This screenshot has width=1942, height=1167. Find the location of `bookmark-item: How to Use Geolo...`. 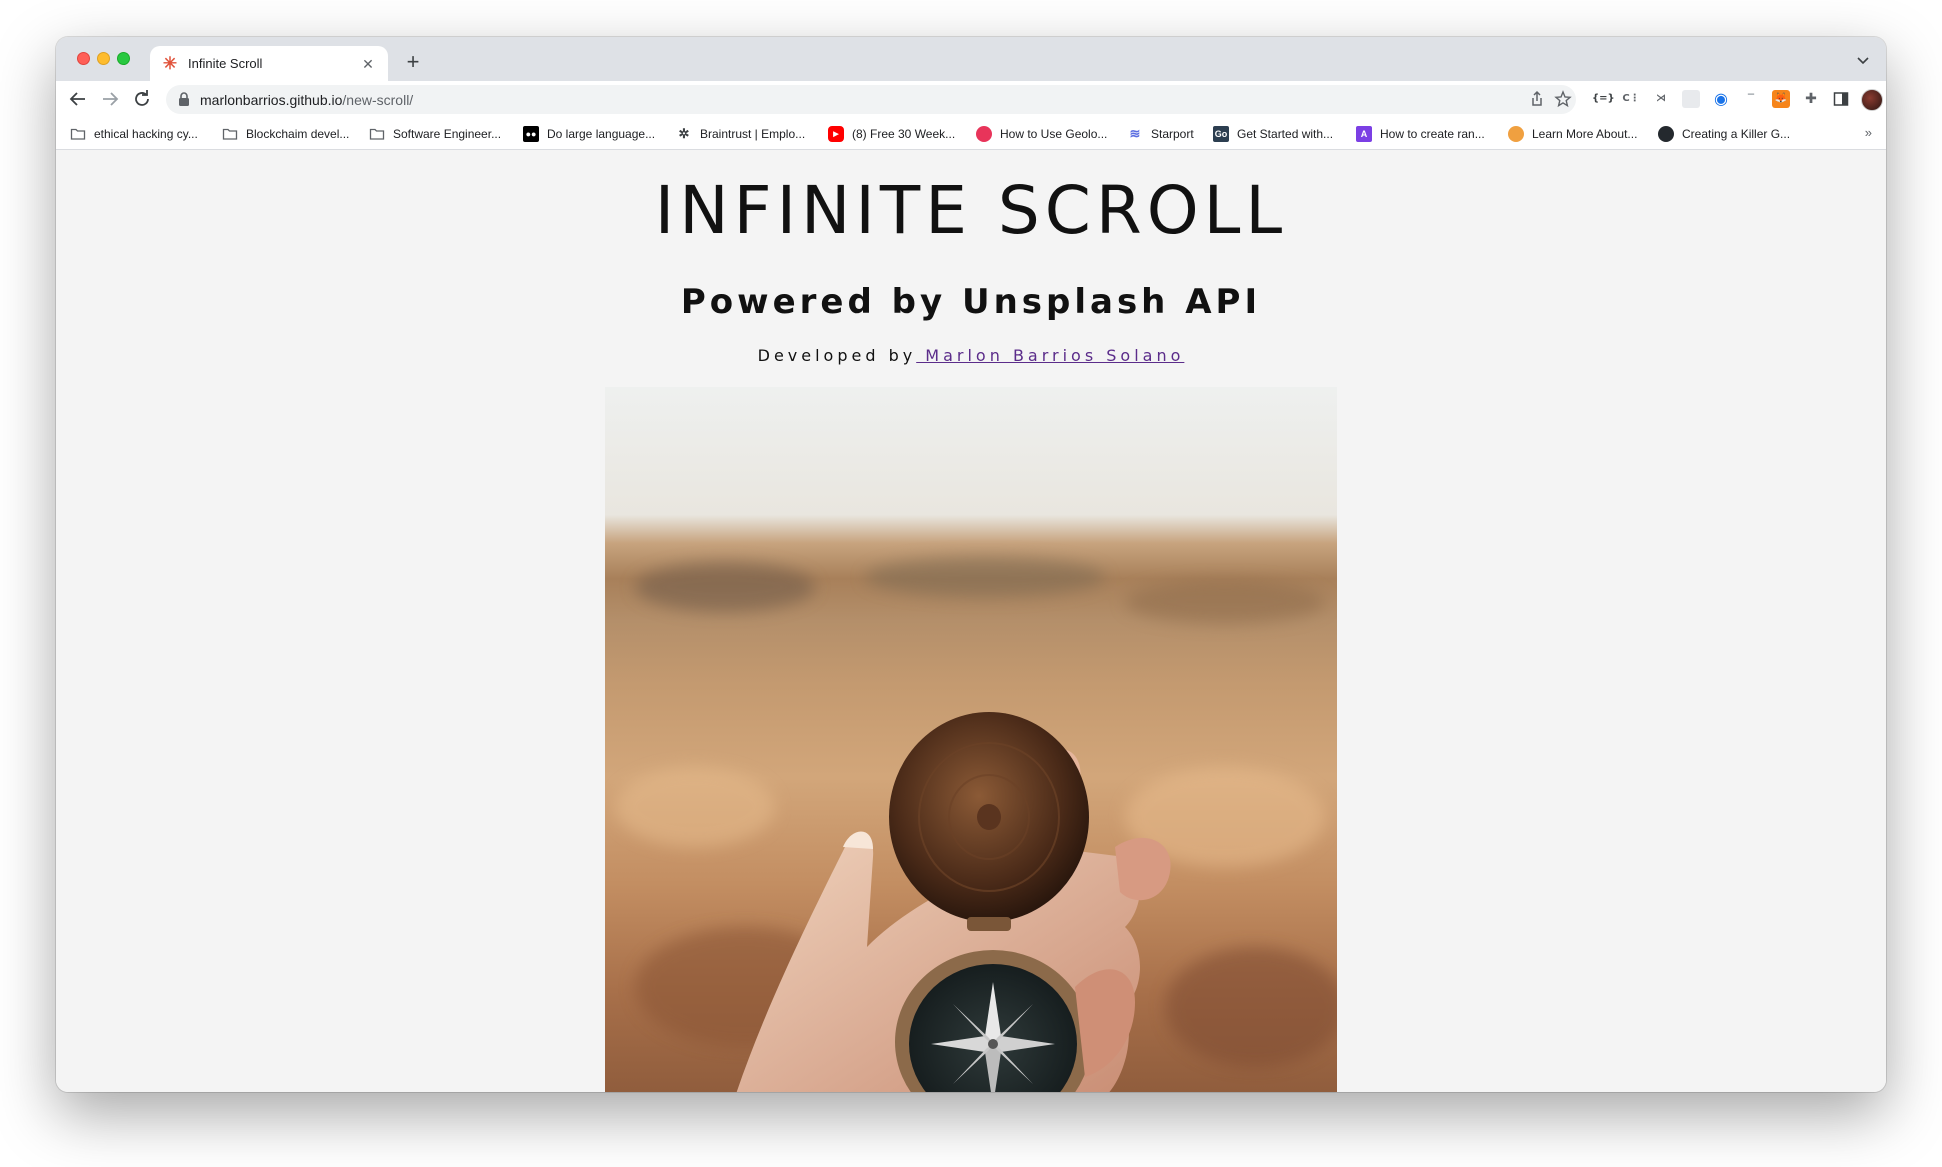

bookmark-item: How to Use Geolo... is located at coordinates (1041, 134).